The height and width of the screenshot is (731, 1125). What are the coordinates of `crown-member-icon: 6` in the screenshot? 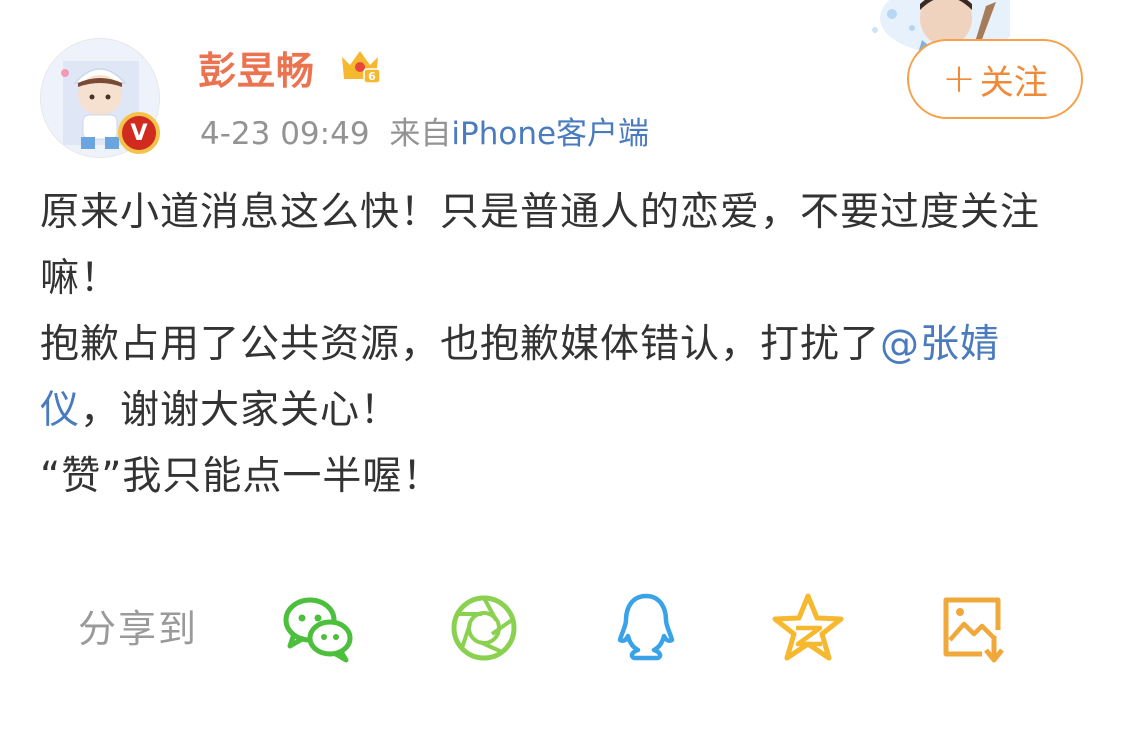 It's located at (360, 65).